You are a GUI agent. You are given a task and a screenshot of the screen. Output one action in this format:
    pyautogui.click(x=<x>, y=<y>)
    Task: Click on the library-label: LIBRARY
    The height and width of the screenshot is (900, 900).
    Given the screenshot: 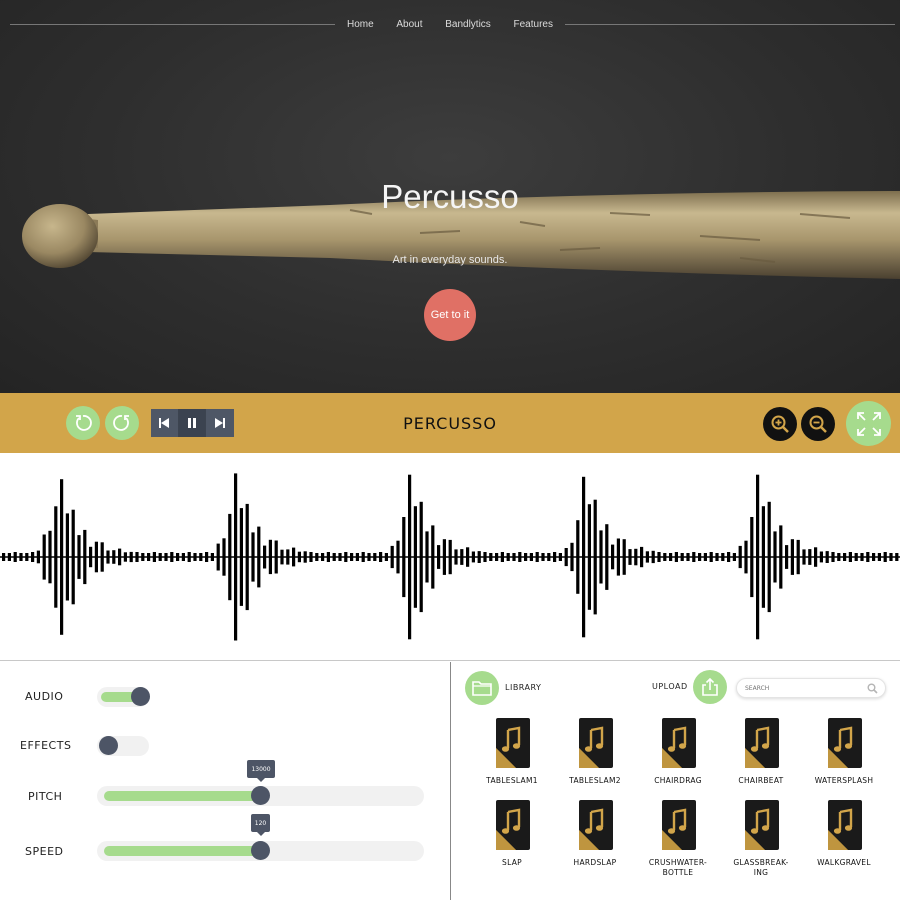 What is the action you would take?
    pyautogui.click(x=523, y=687)
    